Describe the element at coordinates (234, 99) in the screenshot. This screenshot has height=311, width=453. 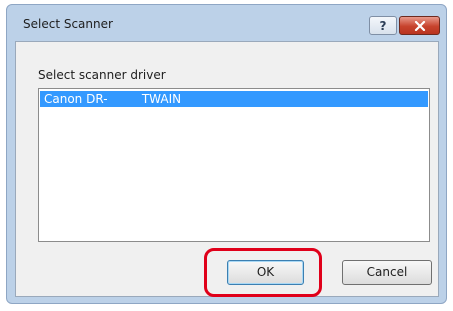
I see `list-item: Canon DR- TWAIN` at that location.